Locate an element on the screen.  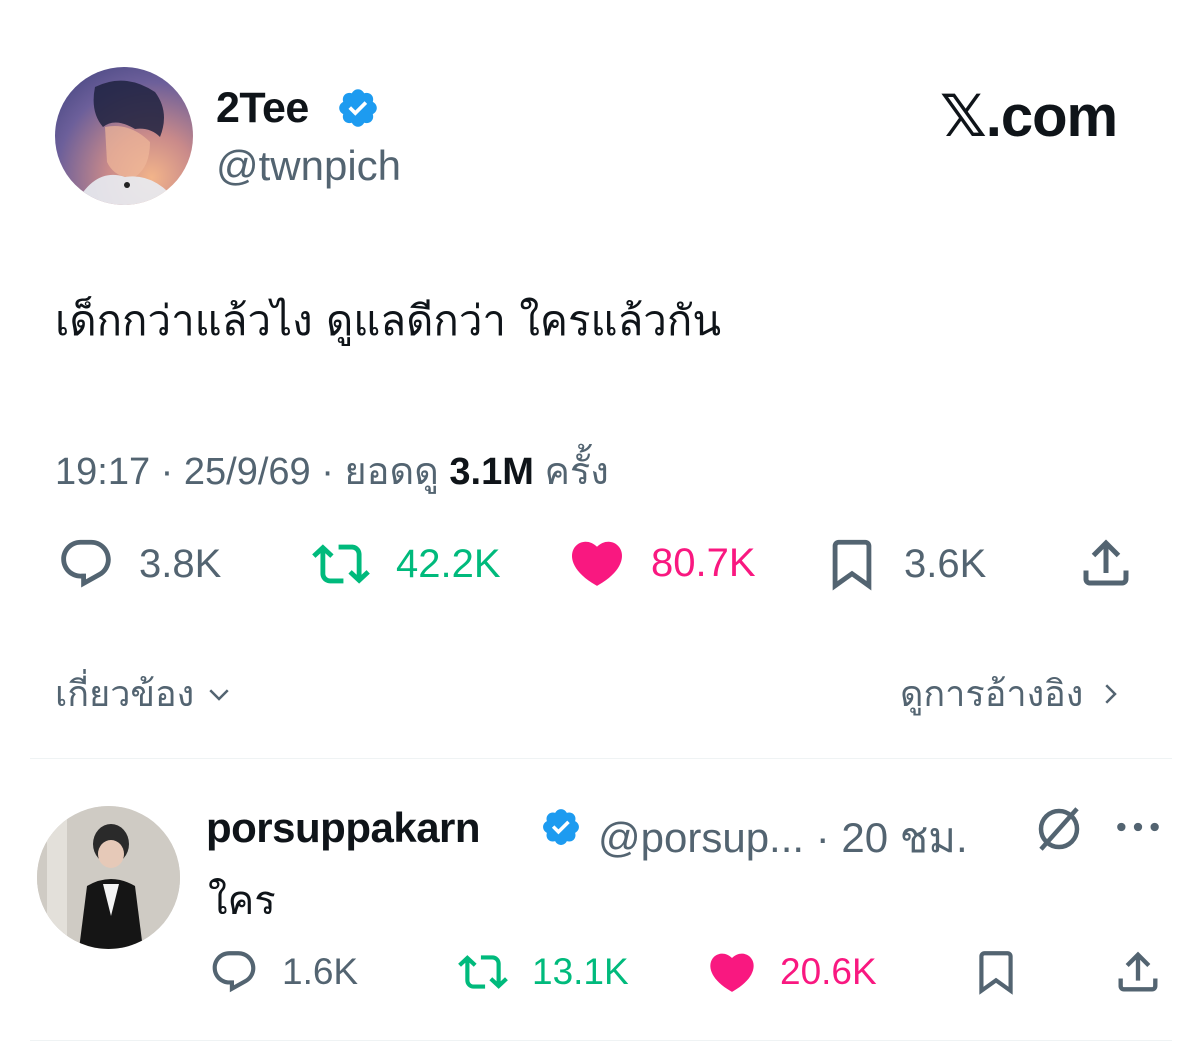
view-quotes-link: ดูการอ้างอิง is located at coordinates (1012, 693).